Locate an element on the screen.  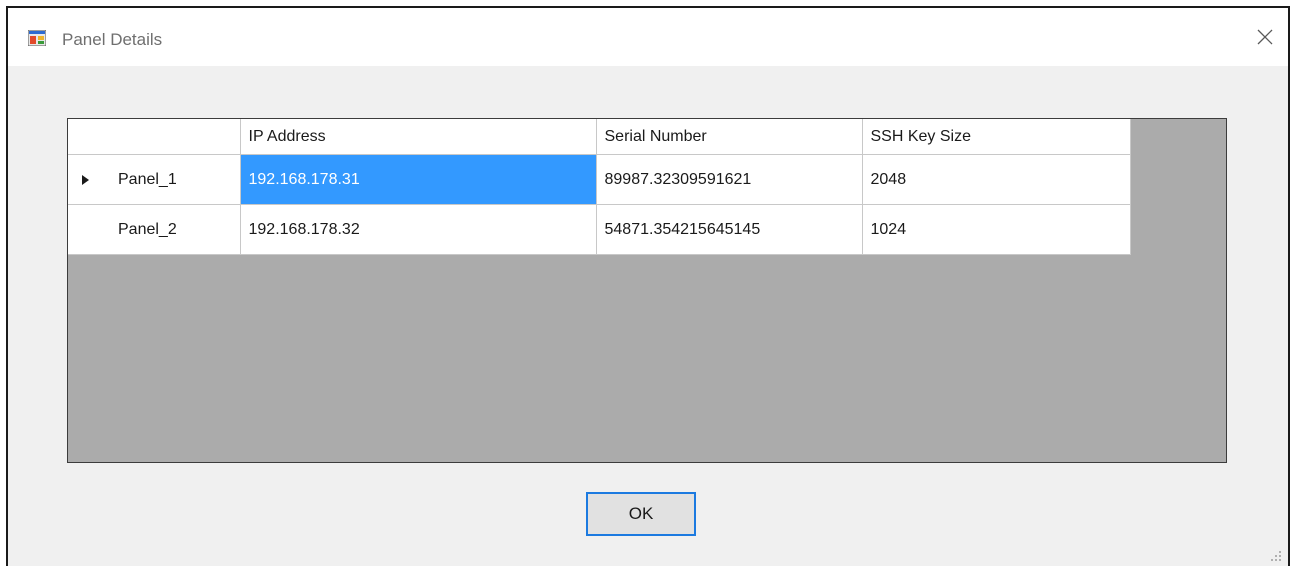
column-header-row: IP Address Serial Number SSH Key Size is located at coordinates (599, 137).